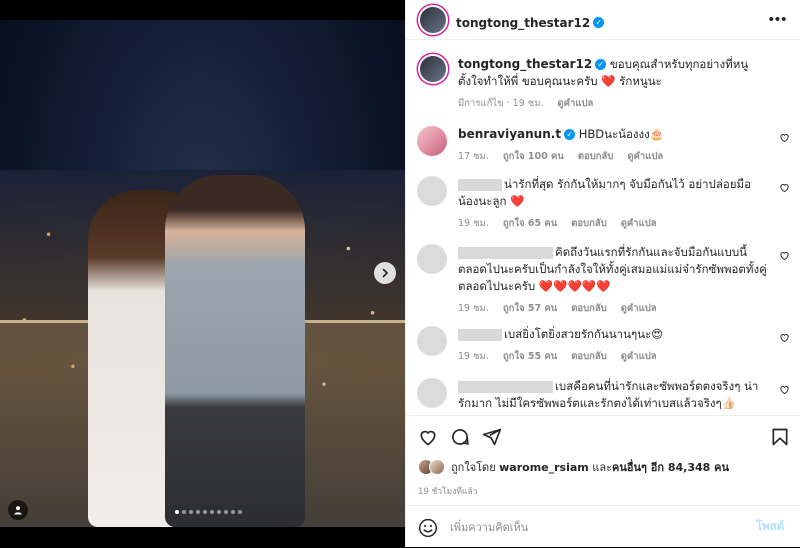  Describe the element at coordinates (528, 103) in the screenshot. I see `caption-time: 19 ชม.` at that location.